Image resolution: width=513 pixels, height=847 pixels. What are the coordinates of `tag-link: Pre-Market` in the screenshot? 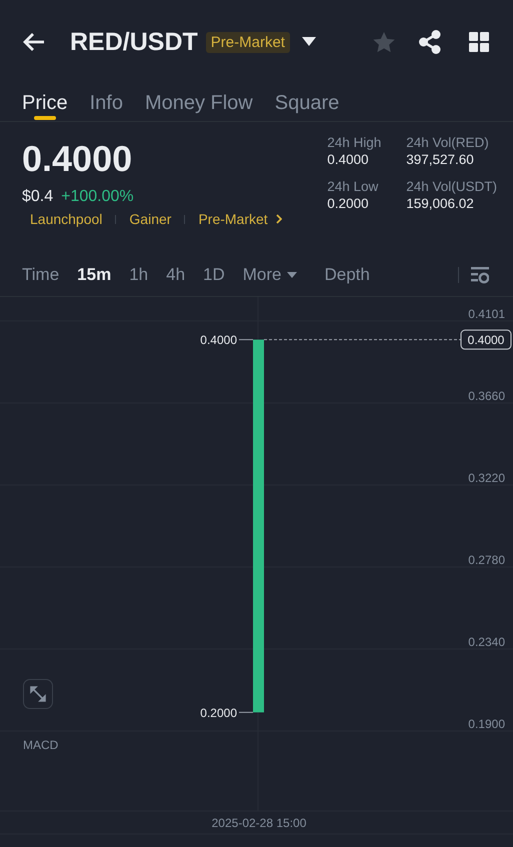 It's located at (240, 219).